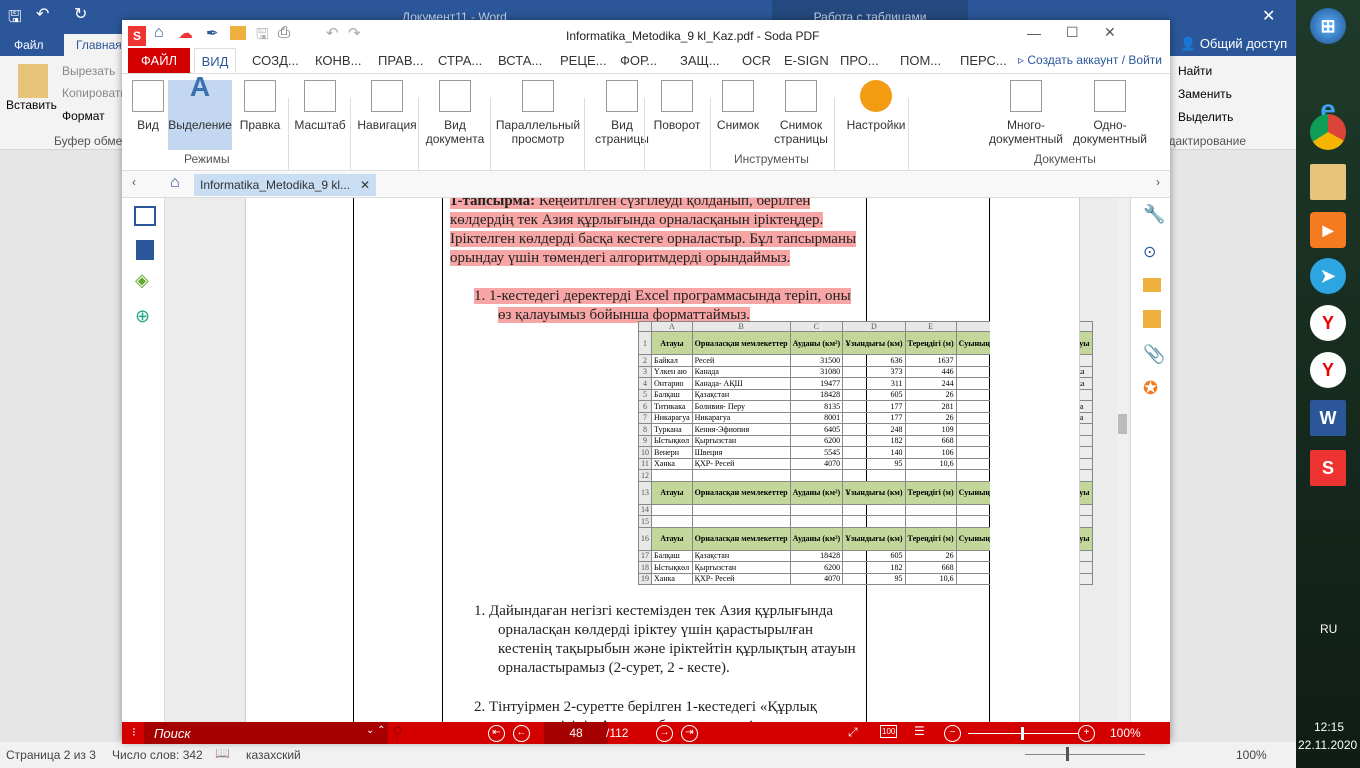 This screenshot has height=768, width=1360. Describe the element at coordinates (185, 33) in the screenshot. I see `cloud-icon: ☁` at that location.